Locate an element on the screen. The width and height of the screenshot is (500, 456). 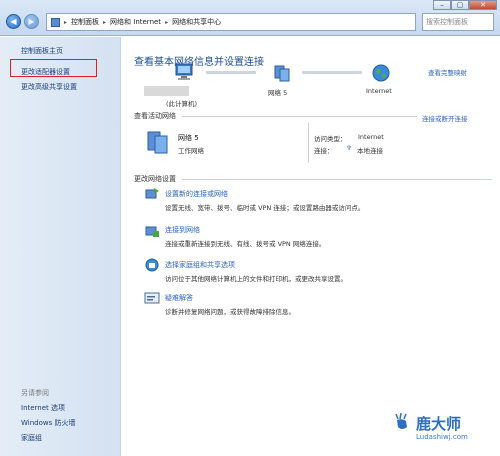
watermark-url: Ludashiwj.com is located at coordinates (442, 437).